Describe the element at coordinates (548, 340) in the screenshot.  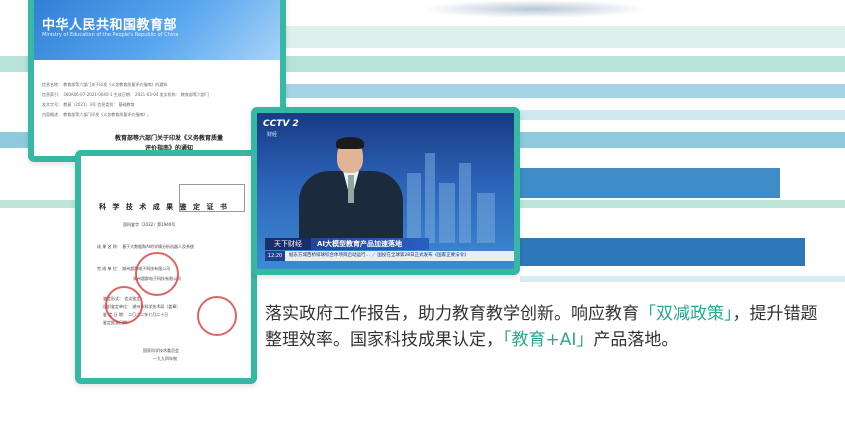
I see `caption-highlight-education-ai: 「教育+AI」` at that location.